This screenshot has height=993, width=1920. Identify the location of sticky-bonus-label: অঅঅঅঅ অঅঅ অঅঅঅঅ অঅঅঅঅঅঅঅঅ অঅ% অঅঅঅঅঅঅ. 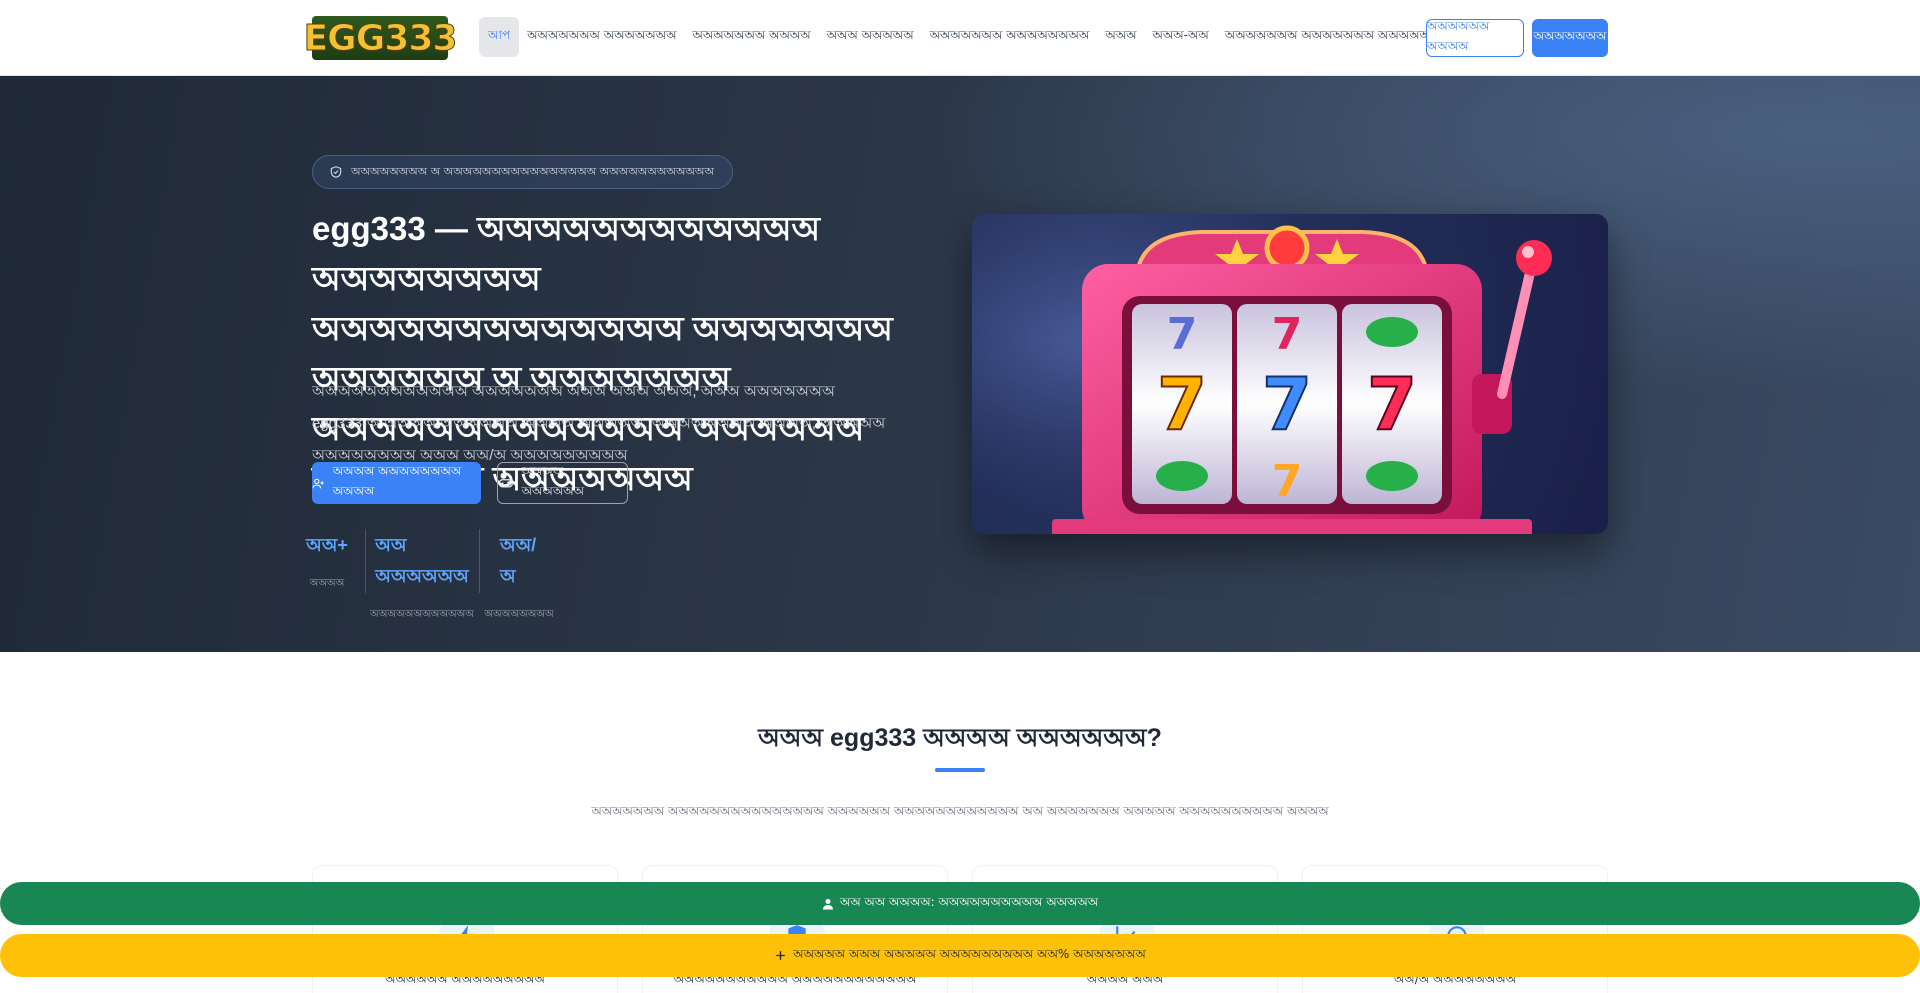
(969, 953).